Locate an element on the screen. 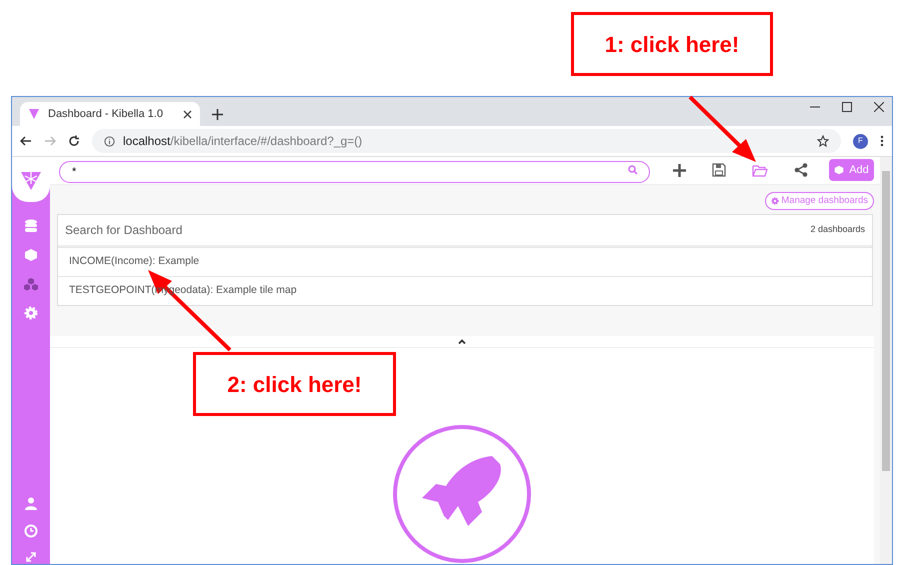 Image resolution: width=906 pixels, height=565 pixels. collapse-icon is located at coordinates (462, 341).